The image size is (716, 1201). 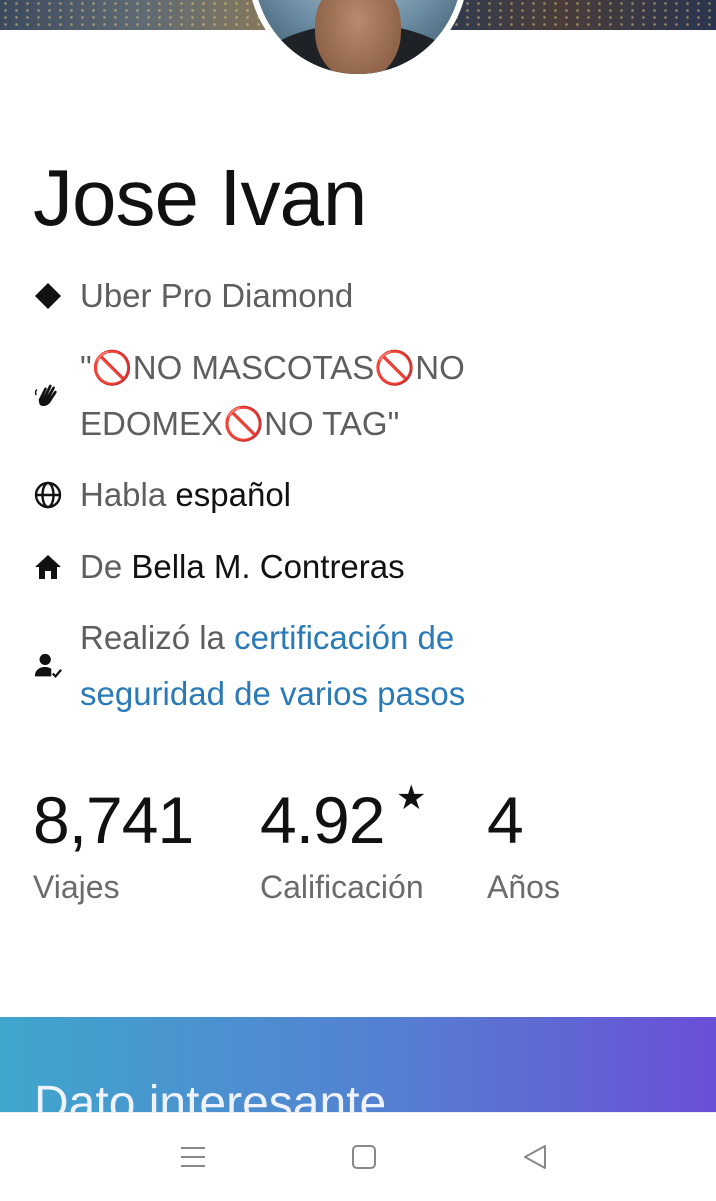 What do you see at coordinates (48, 296) in the screenshot?
I see `diamond-icon` at bounding box center [48, 296].